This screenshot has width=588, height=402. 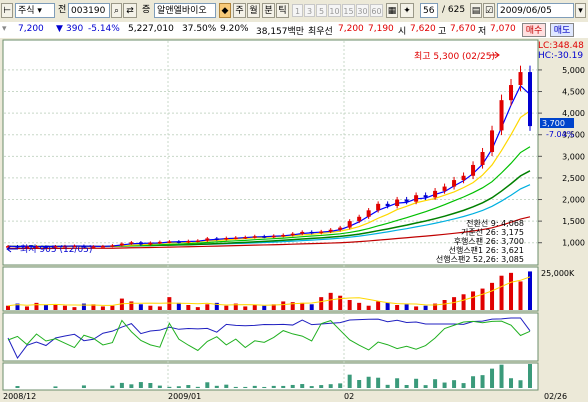 What do you see at coordinates (4, 29) in the screenshot?
I see `info-arrow-icon: ▾` at bounding box center [4, 29].